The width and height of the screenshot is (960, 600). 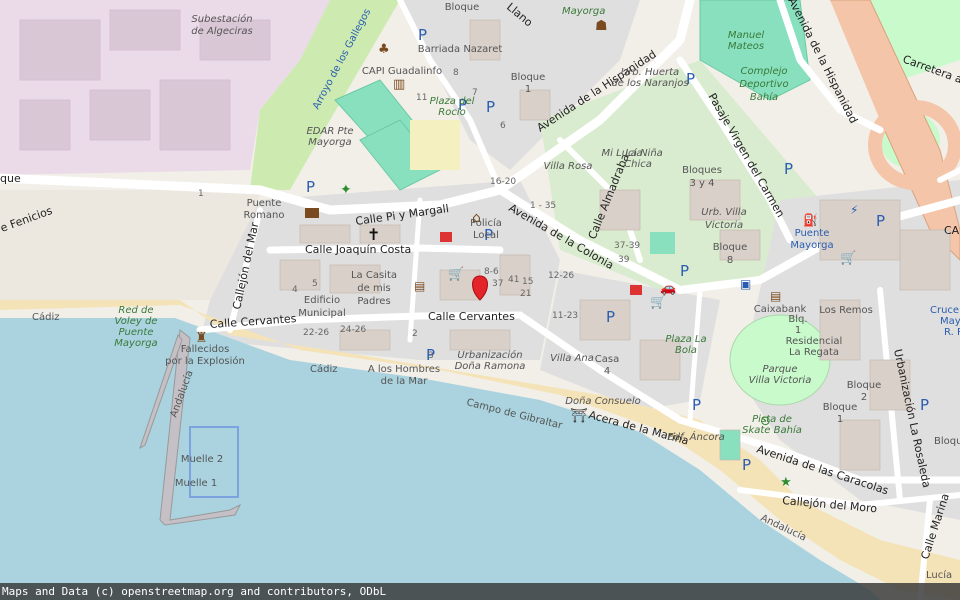 What do you see at coordinates (565, 316) in the screenshot?
I see `svg-text: 11-23` at bounding box center [565, 316].